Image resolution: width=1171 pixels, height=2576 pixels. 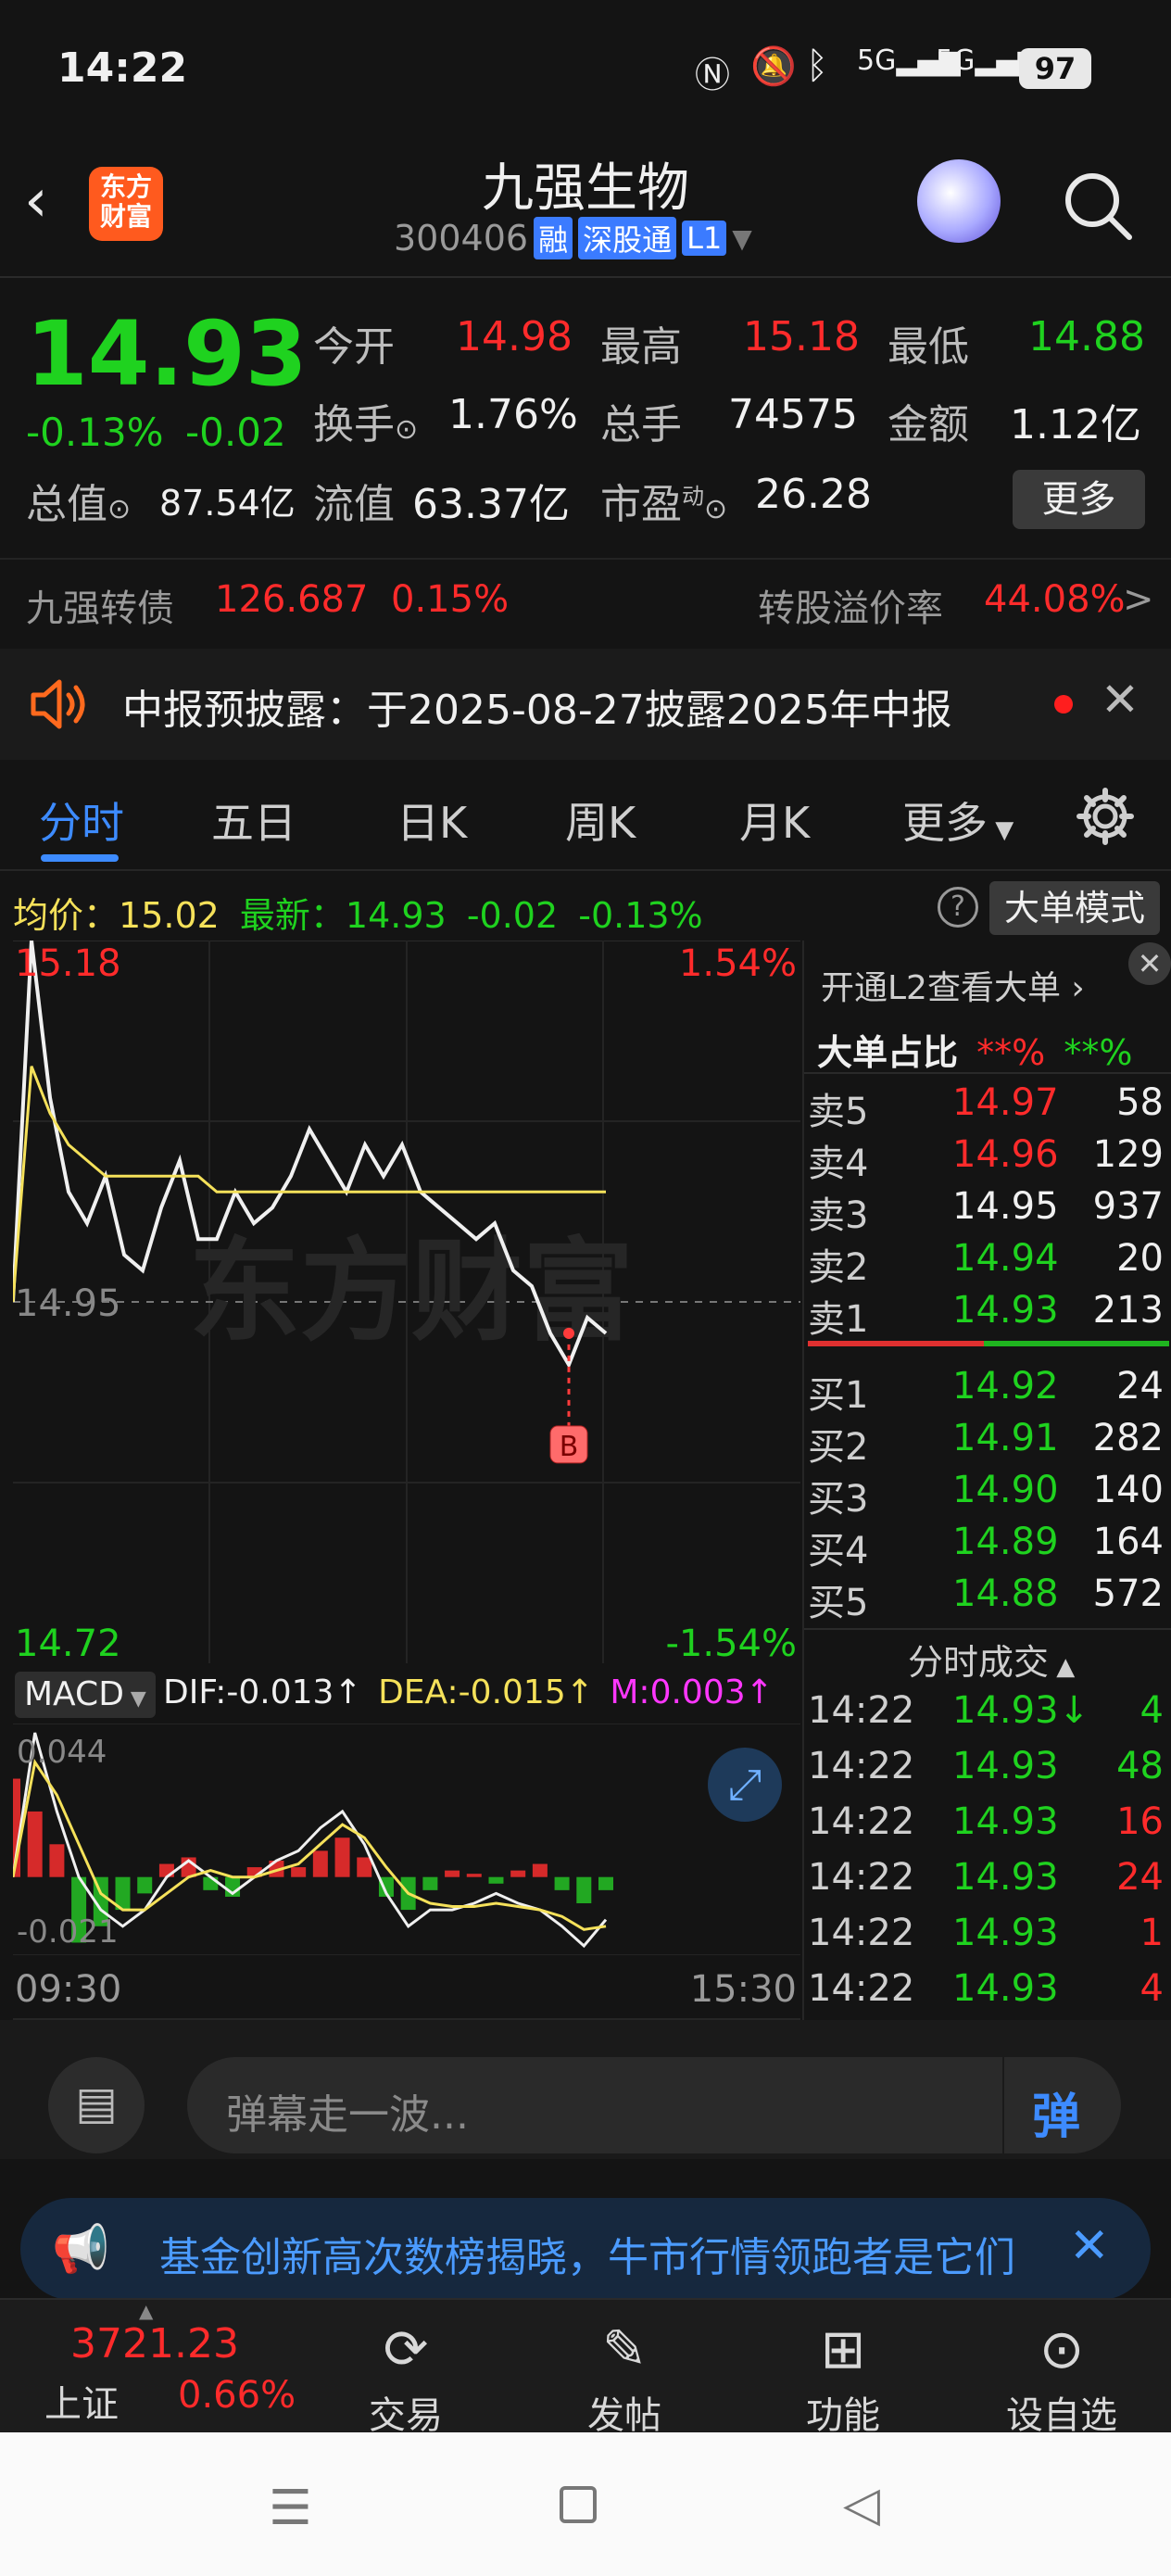 I want to click on open-value: 14.98, so click(x=515, y=336).